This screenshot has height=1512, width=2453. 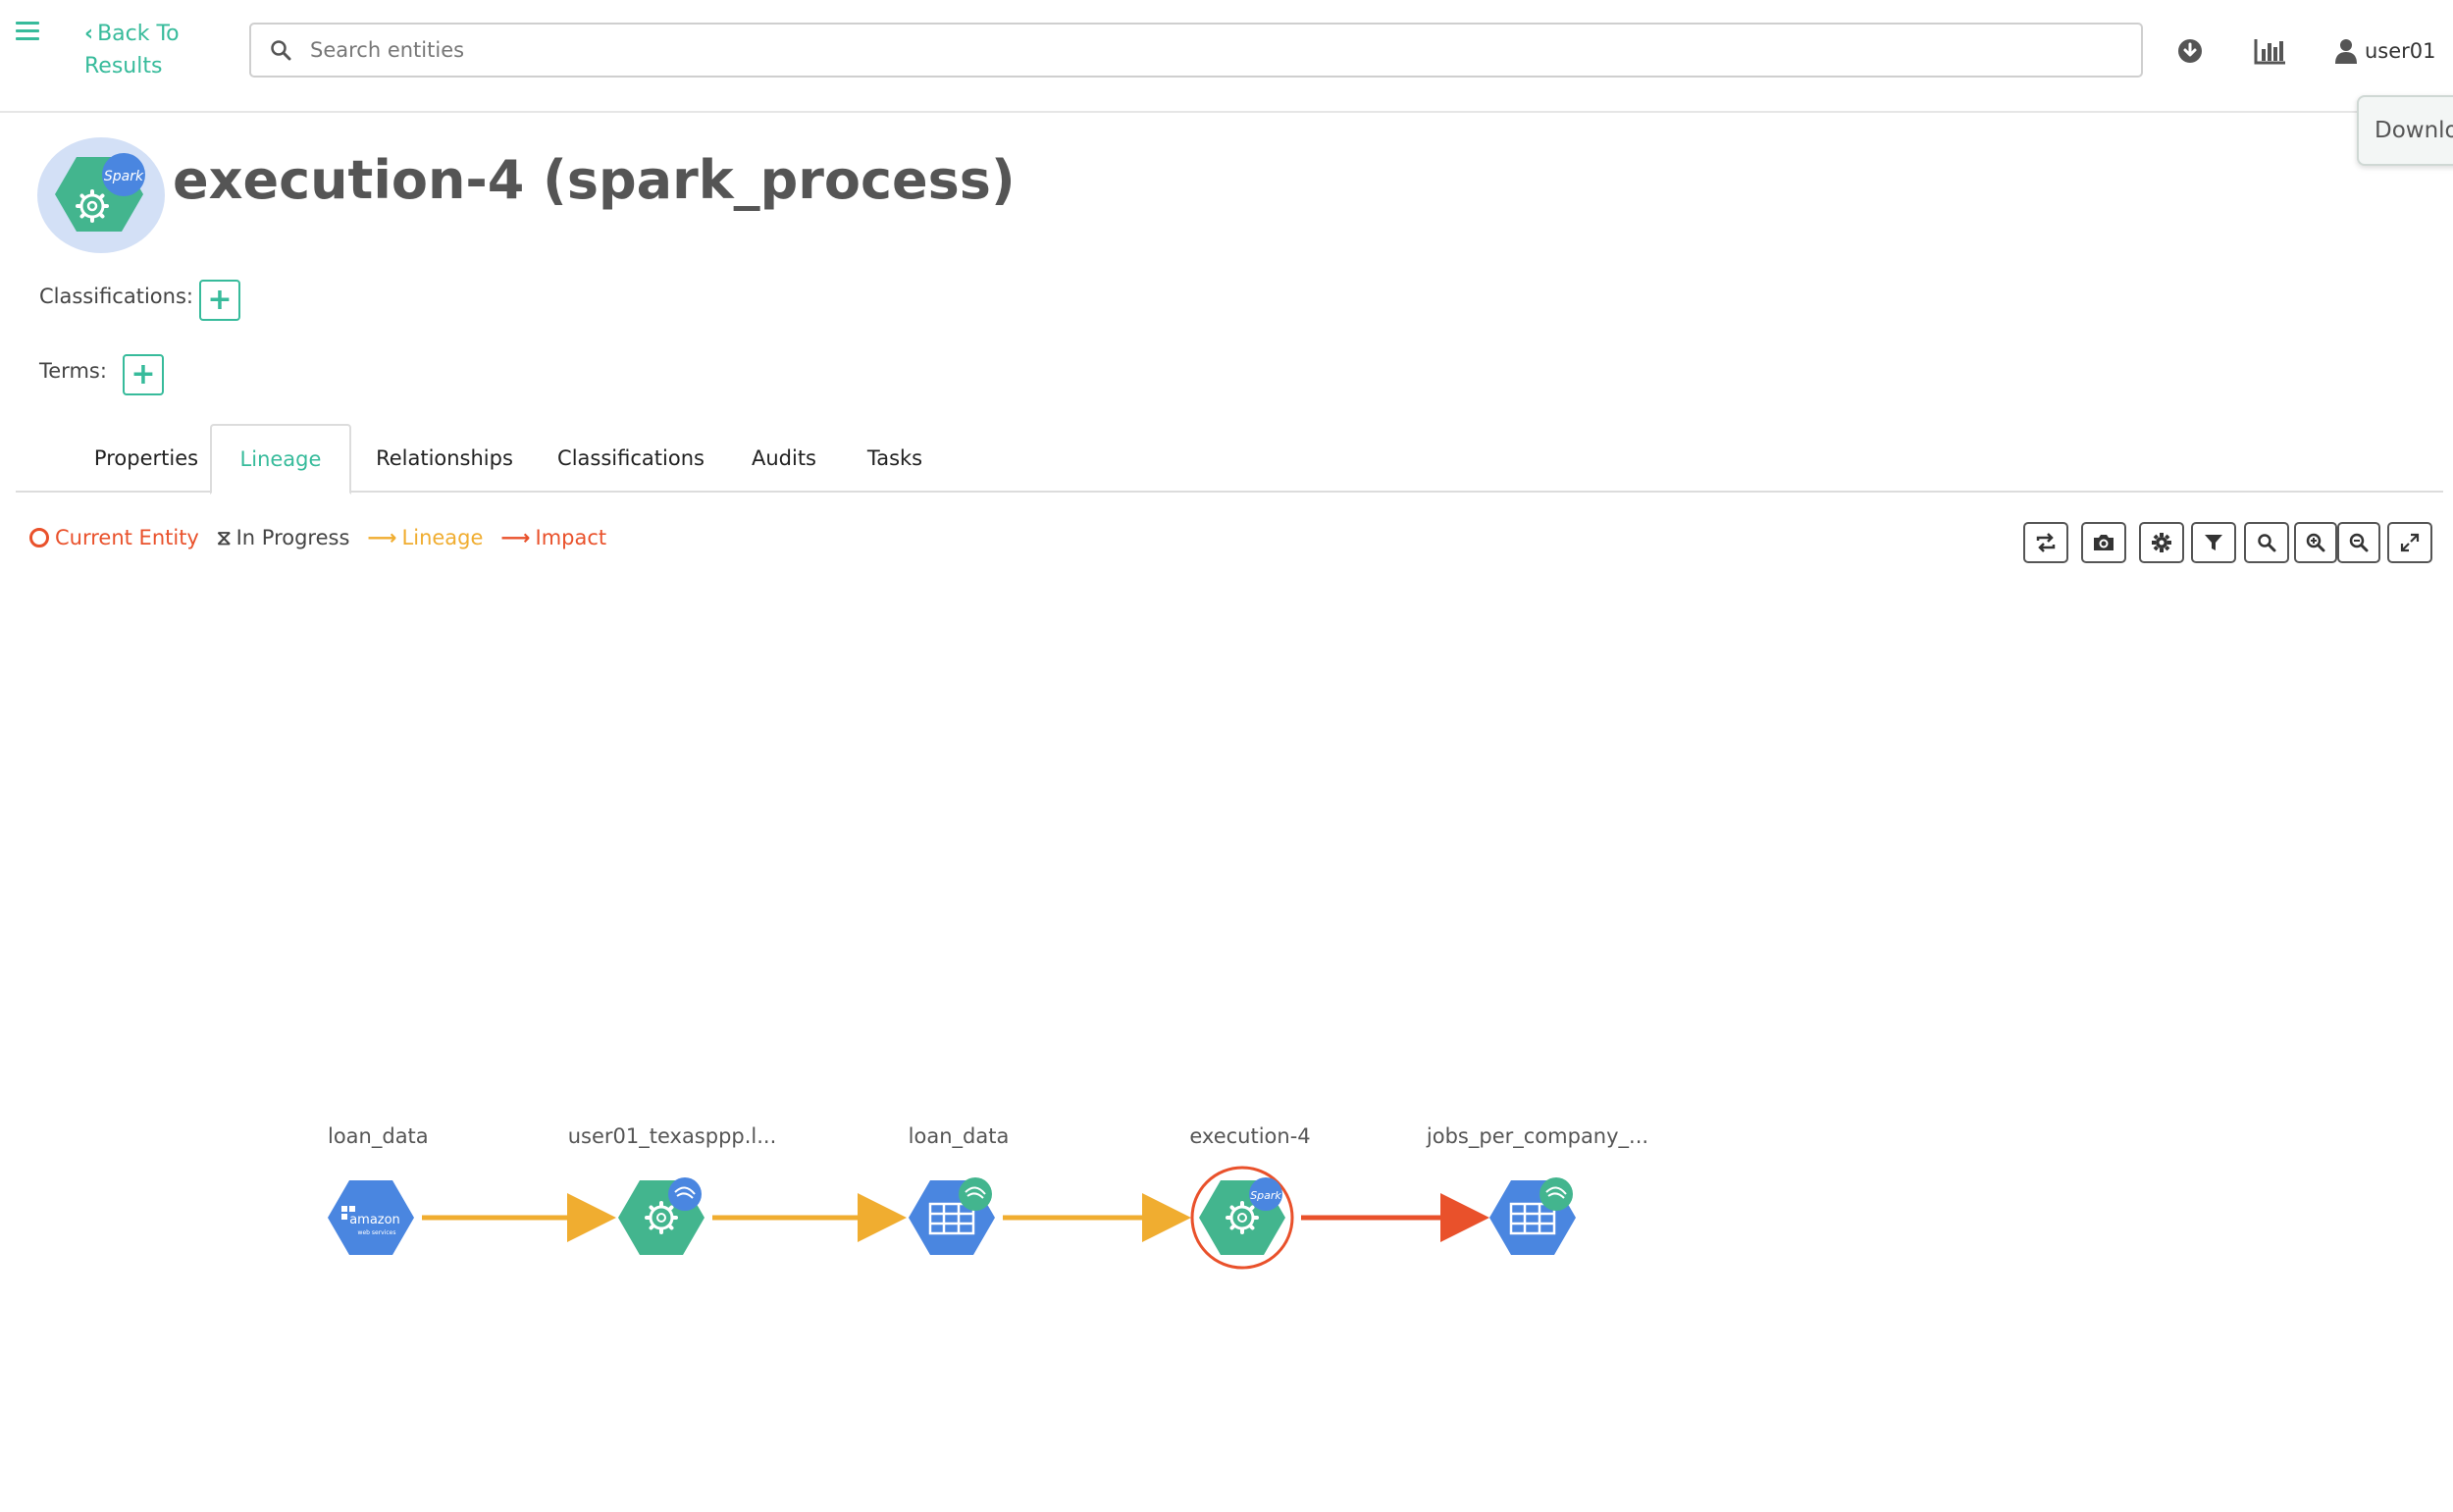 I want to click on tab-tasks: Tasks, so click(x=895, y=458).